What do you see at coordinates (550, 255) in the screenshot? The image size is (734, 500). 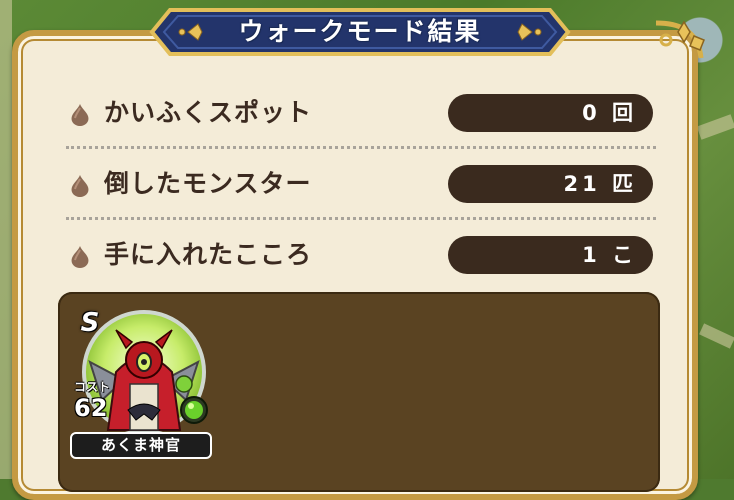 I see `value-pill: 1 こ` at bounding box center [550, 255].